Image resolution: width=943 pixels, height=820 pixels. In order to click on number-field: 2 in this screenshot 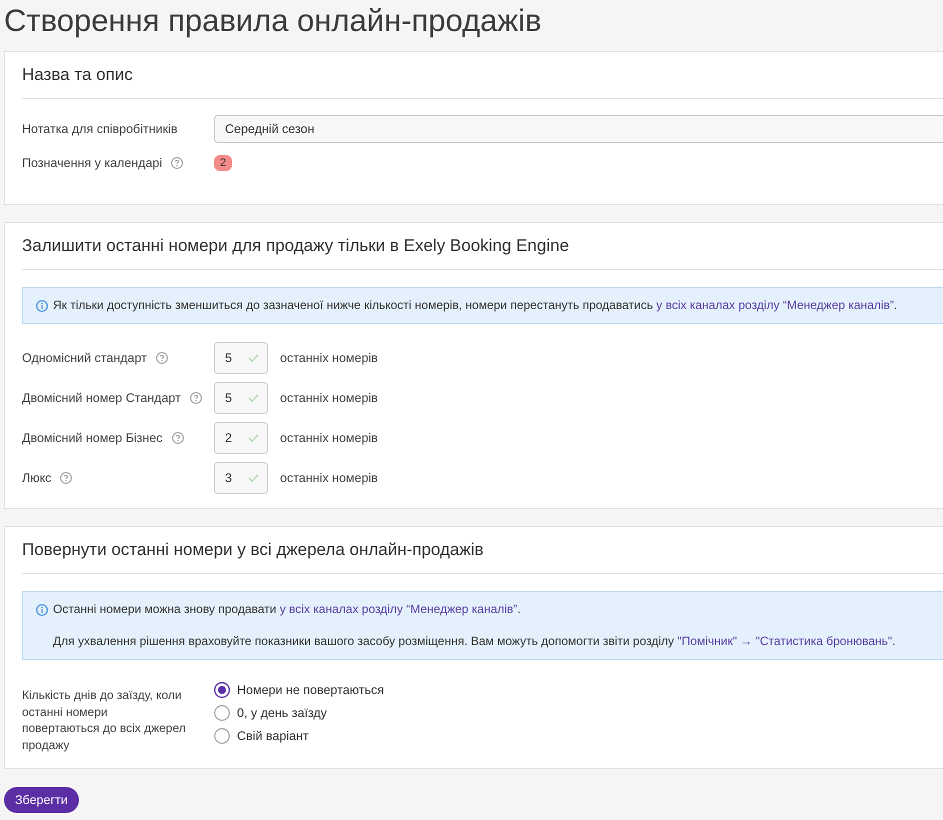, I will do `click(241, 438)`.